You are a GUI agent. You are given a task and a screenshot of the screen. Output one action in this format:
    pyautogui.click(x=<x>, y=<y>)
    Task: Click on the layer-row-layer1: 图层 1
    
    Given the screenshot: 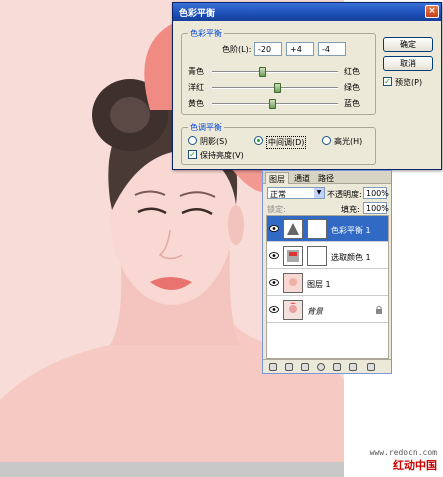 What is the action you would take?
    pyautogui.click(x=327, y=283)
    